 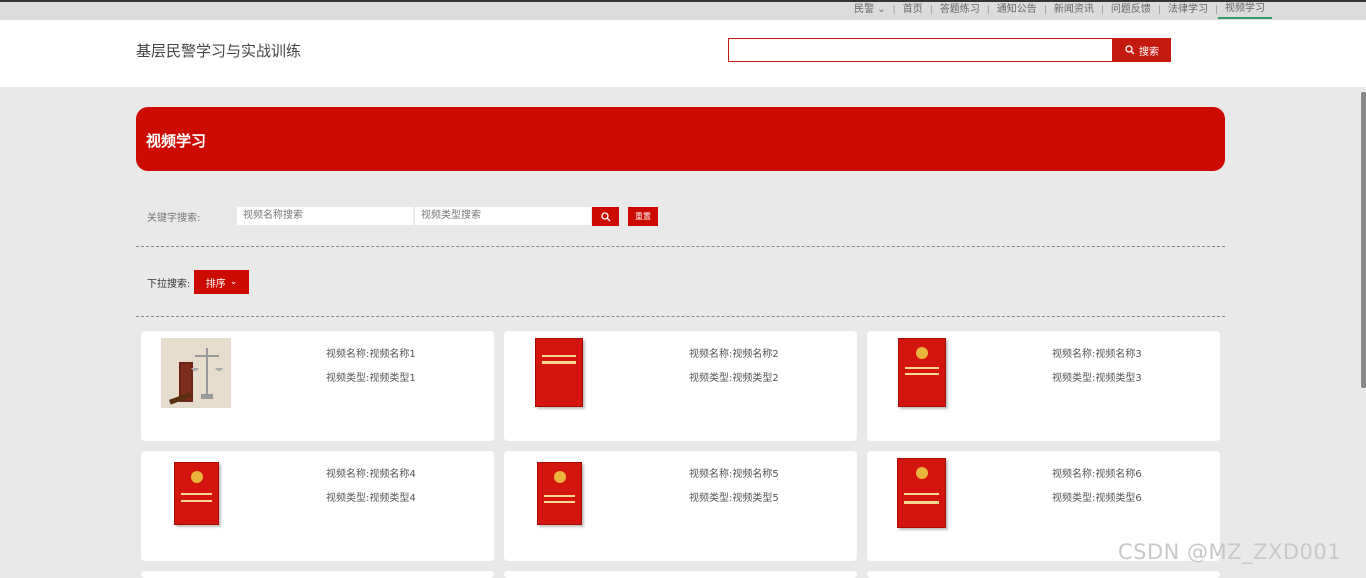 What do you see at coordinates (1363, 240) in the screenshot?
I see `vertical-scrollbar` at bounding box center [1363, 240].